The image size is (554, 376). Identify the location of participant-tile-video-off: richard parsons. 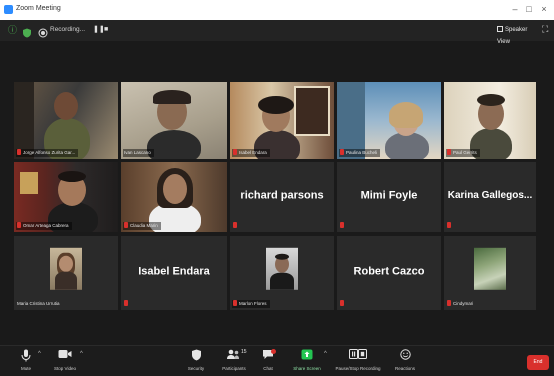
(282, 197).